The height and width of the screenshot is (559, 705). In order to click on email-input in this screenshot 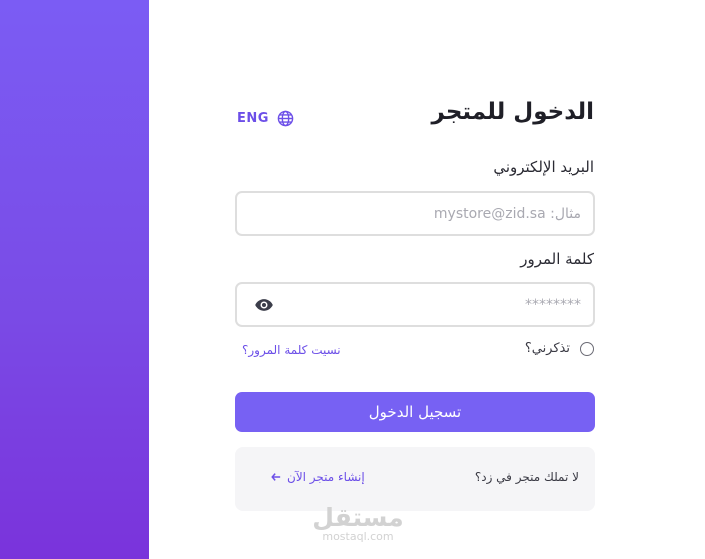, I will do `click(415, 213)`.